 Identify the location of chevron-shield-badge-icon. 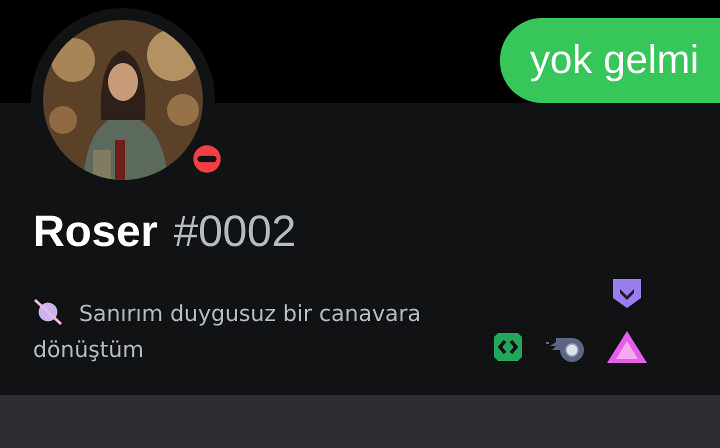
(627, 293).